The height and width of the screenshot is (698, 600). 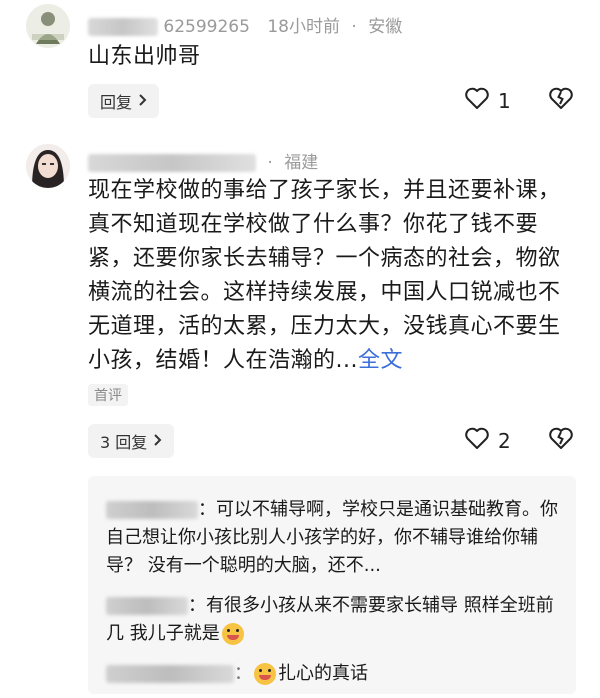 I want to click on sub-reply-text: 扎心的真话, so click(x=323, y=673).